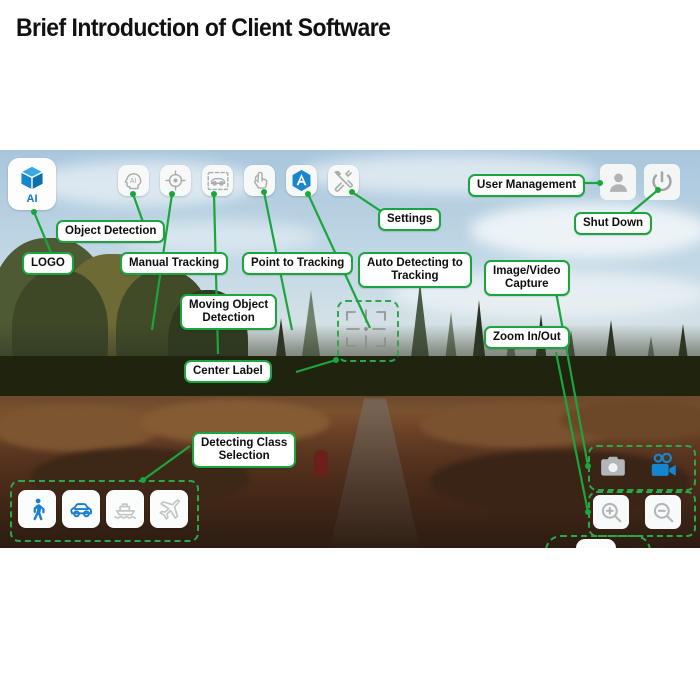  What do you see at coordinates (32, 199) in the screenshot?
I see `logo-label: AI` at bounding box center [32, 199].